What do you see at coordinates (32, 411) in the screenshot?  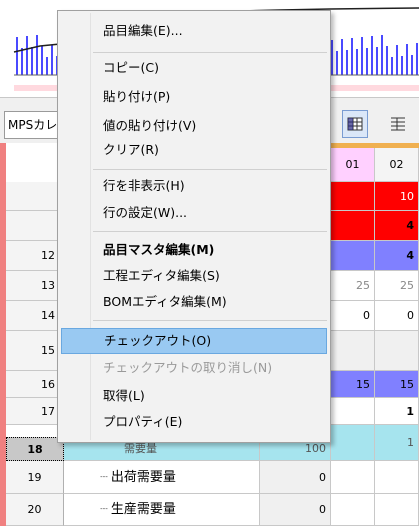 I see `row-number: 17` at bounding box center [32, 411].